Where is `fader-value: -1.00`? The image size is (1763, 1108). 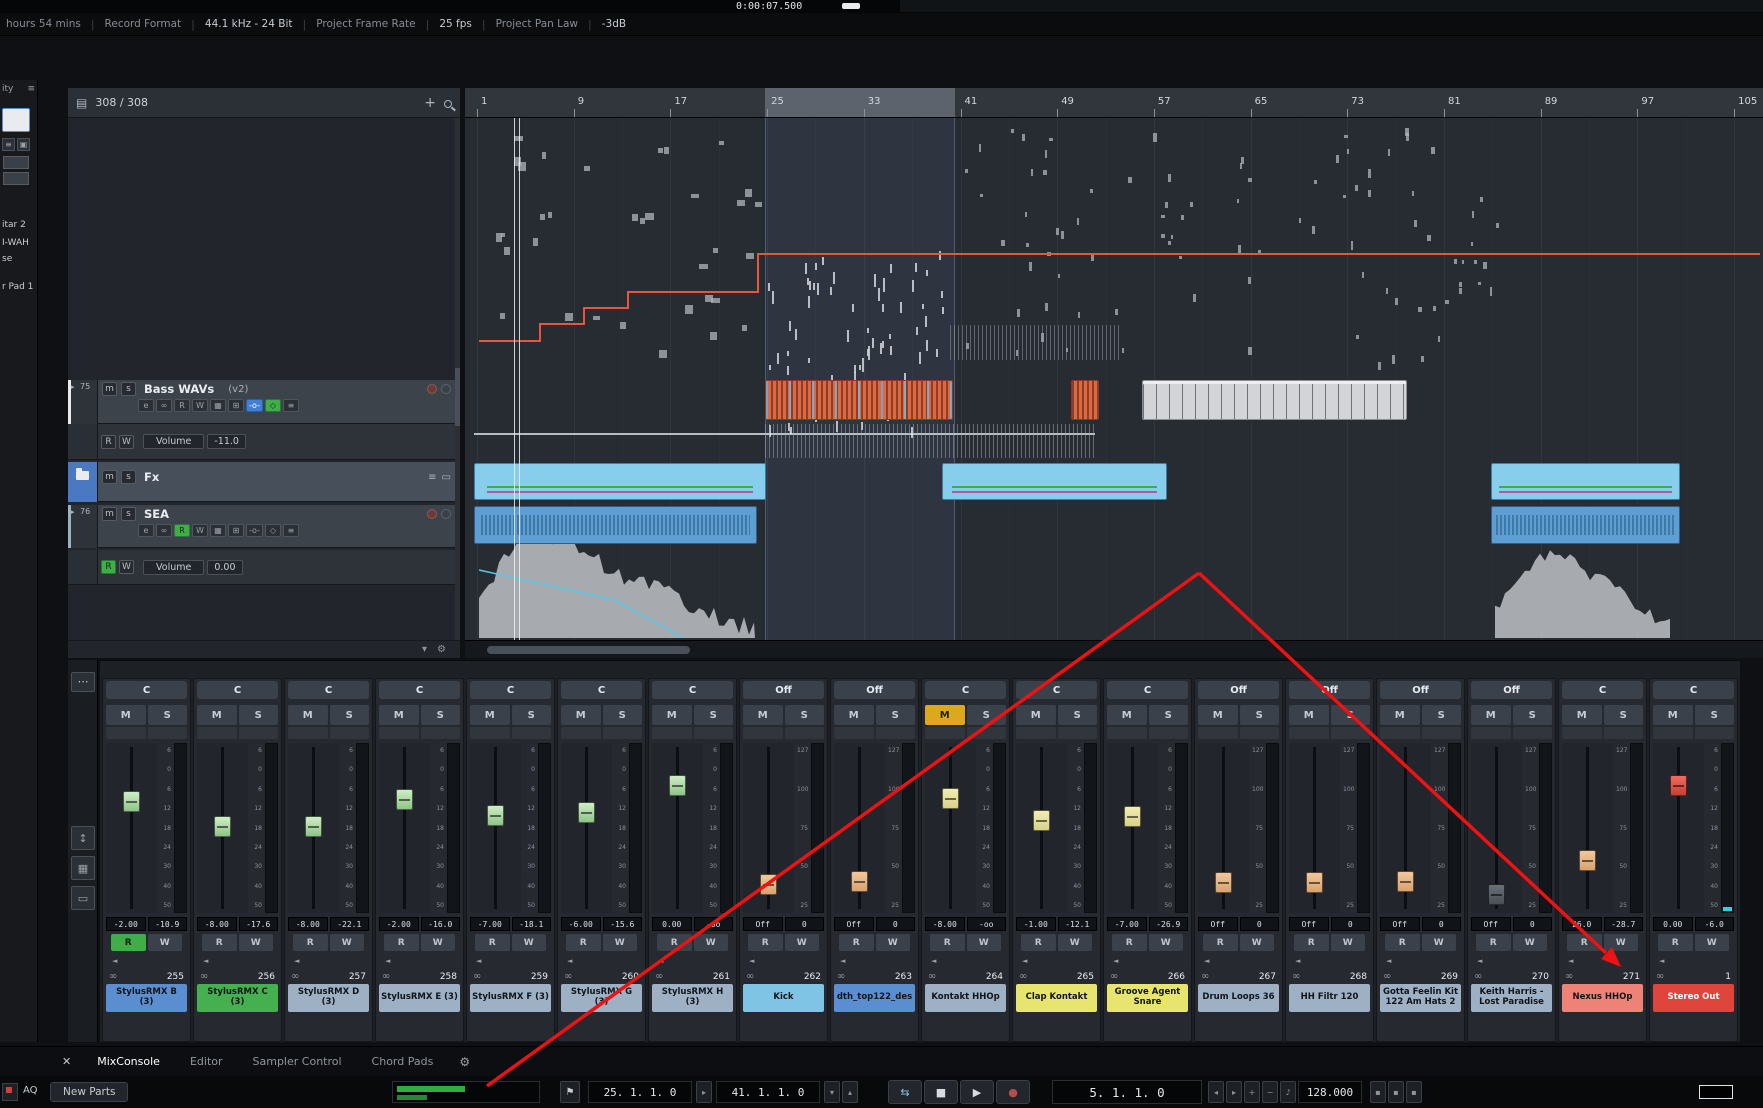 fader-value: -1.00 is located at coordinates (1036, 924).